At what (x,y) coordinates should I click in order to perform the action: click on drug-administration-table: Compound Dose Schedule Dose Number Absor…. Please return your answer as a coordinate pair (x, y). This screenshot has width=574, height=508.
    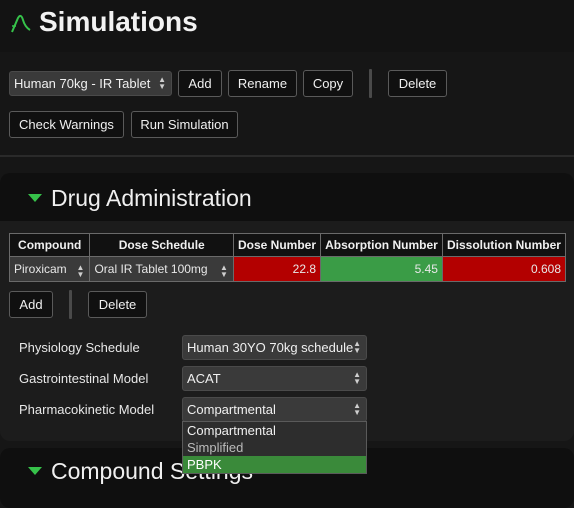
    Looking at the image, I should click on (287, 257).